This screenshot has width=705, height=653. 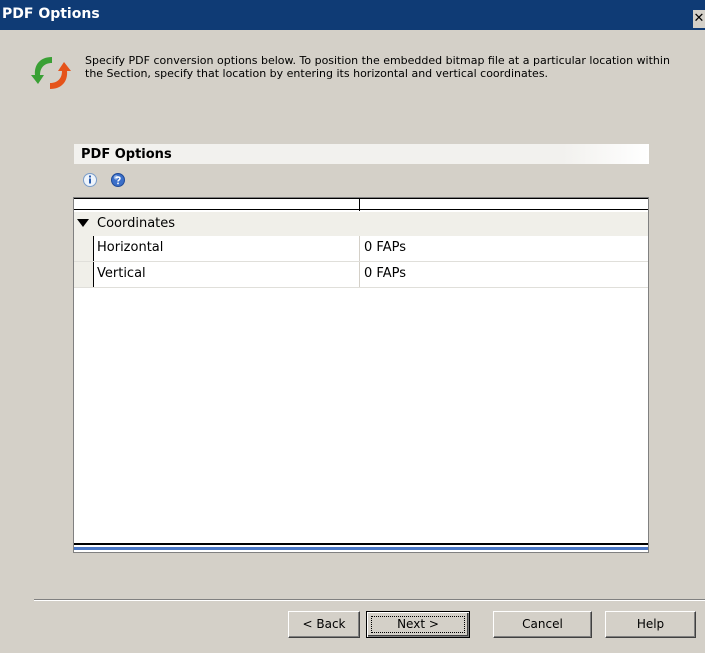 What do you see at coordinates (130, 247) in the screenshot?
I see `property-name: Horizontal` at bounding box center [130, 247].